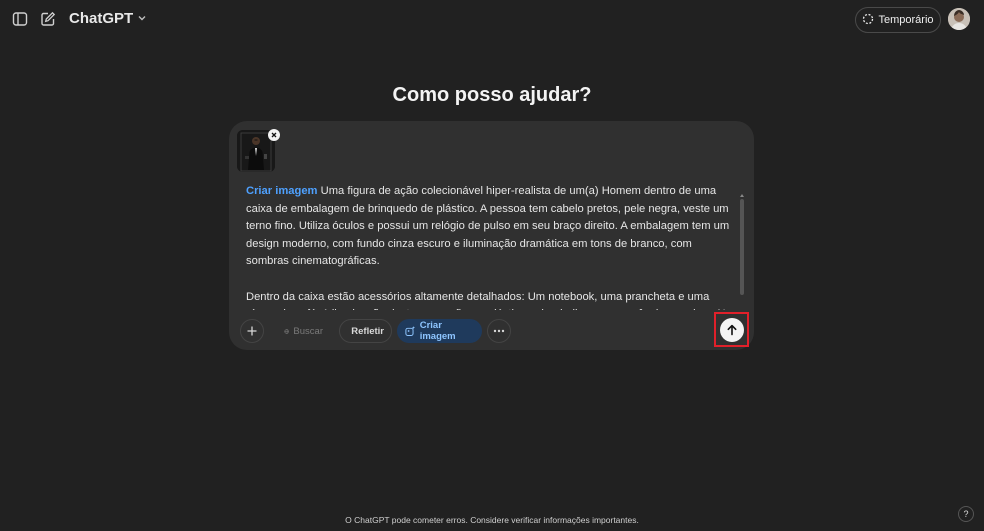  I want to click on remove-attachment-button, so click(274, 135).